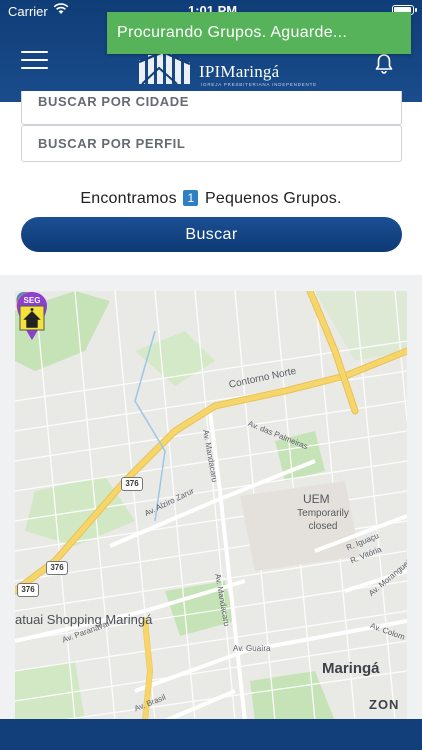  I want to click on hamburger-menu-button, so click(35, 60).